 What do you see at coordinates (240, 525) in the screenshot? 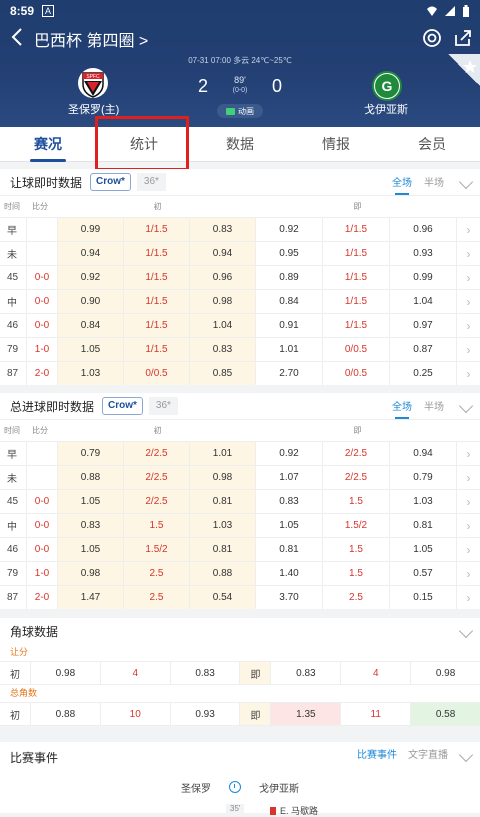
I see `table-row: 中 0-0 0.83 1.5 1.03 1.05 1.5/2 0.81 ›` at bounding box center [240, 525].